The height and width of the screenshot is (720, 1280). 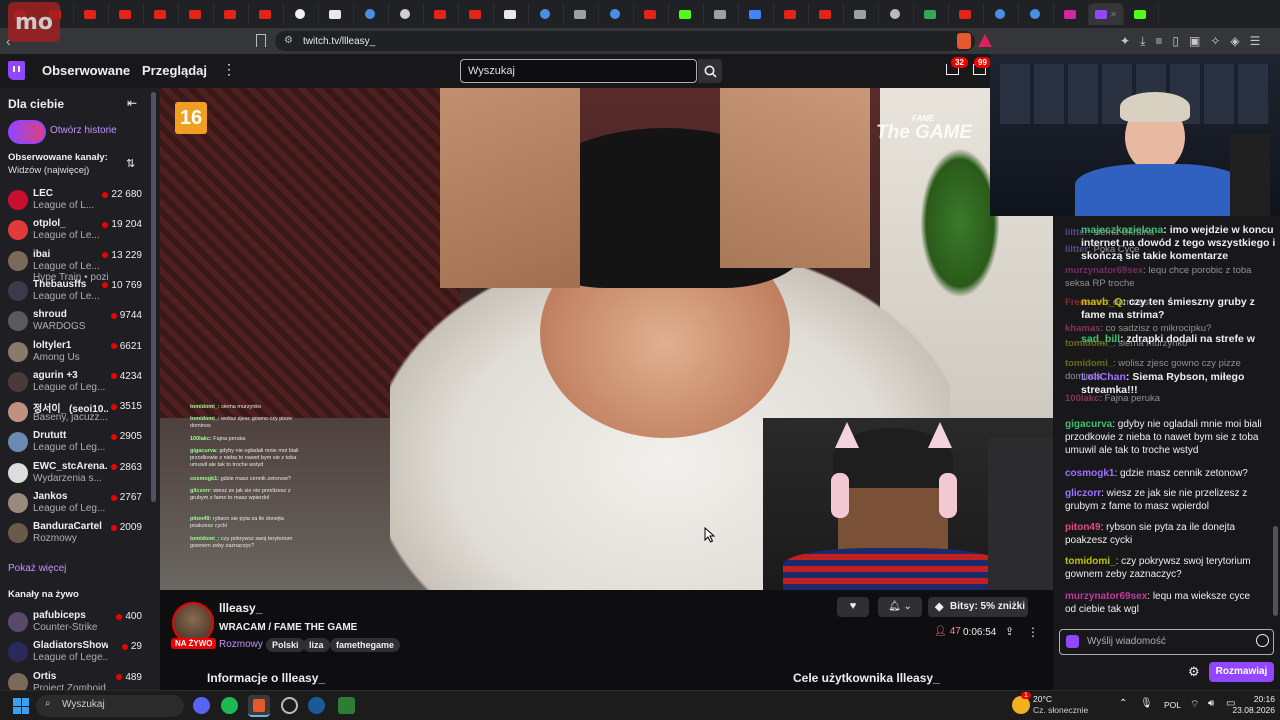 I want to click on chat-username: cosmogk1, so click(x=1089, y=473).